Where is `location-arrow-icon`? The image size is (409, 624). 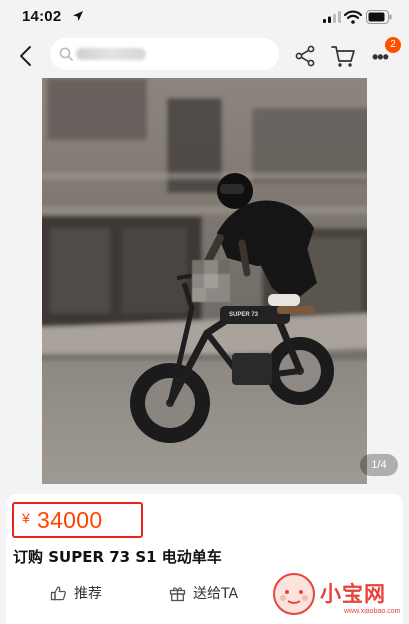 location-arrow-icon is located at coordinates (78, 16).